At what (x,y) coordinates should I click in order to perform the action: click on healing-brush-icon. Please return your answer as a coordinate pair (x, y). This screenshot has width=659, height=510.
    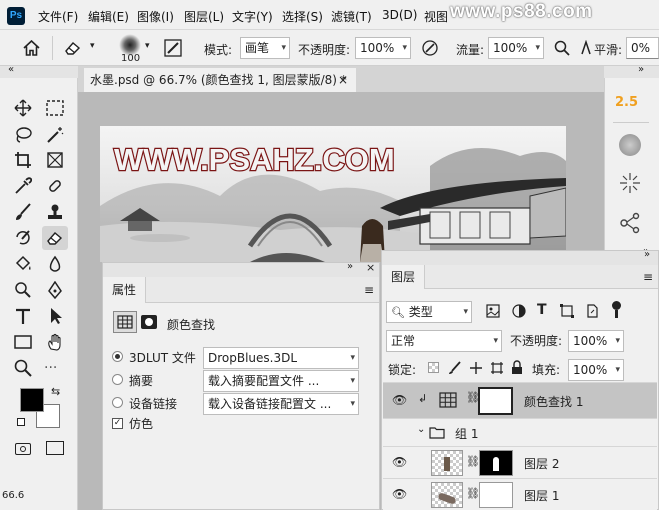
    Looking at the image, I should click on (55, 186).